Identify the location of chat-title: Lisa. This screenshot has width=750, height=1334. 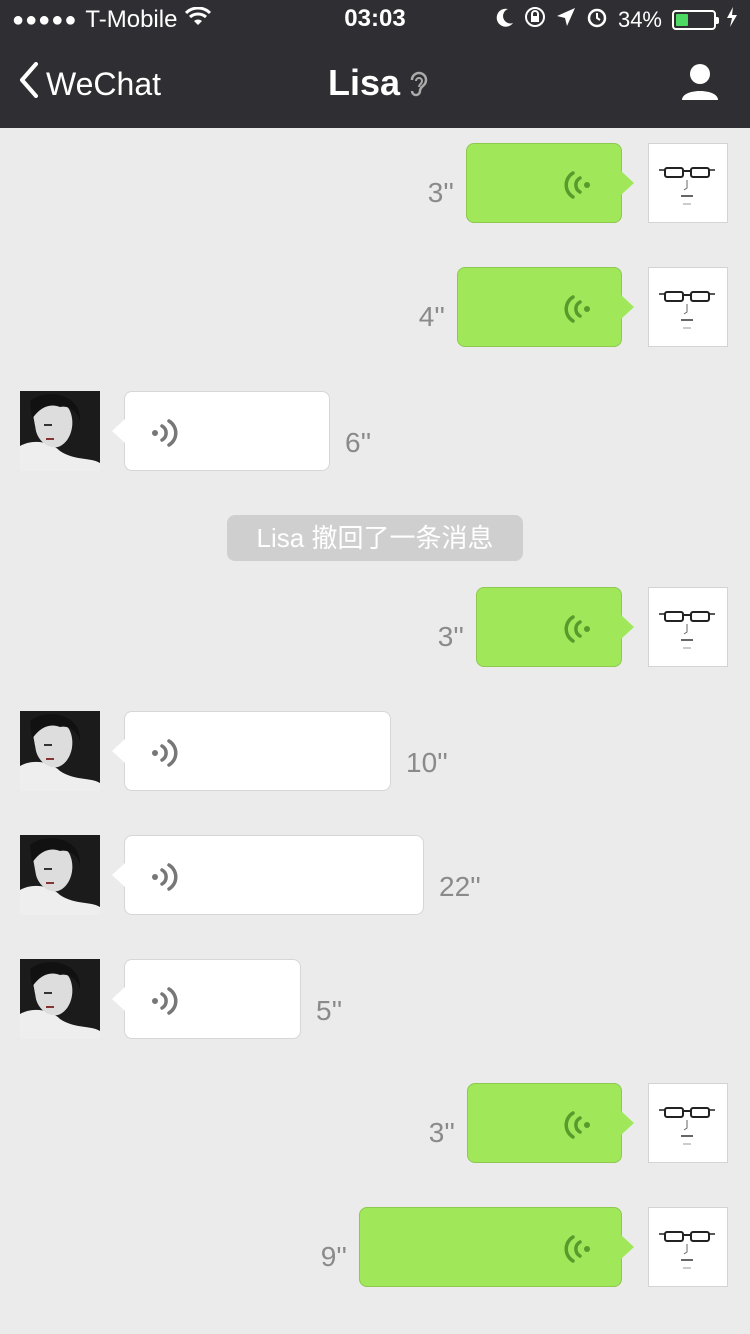
(375, 83).